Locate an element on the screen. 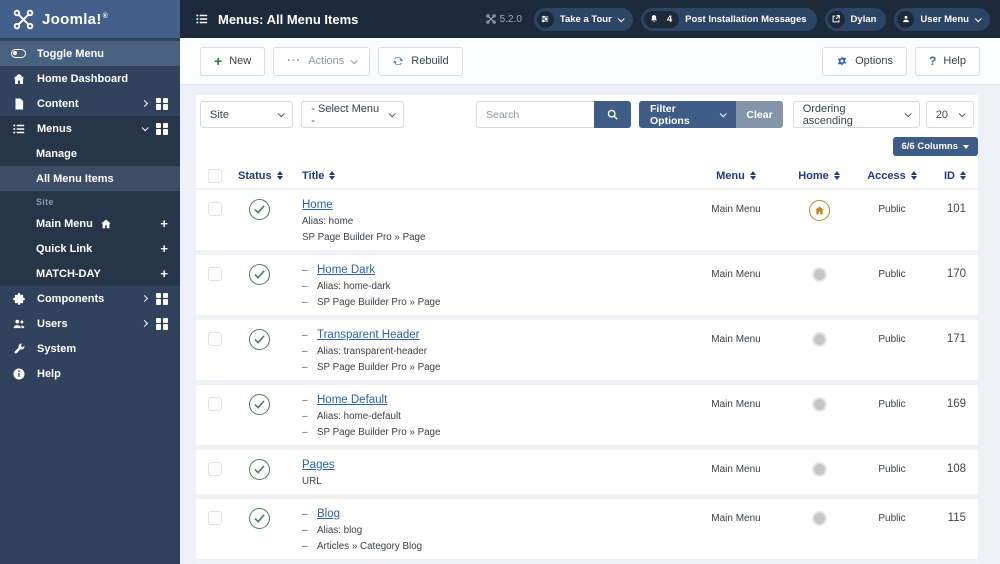 The image size is (1000, 564). sidebar-item-quick-link: Quick Link + is located at coordinates (90, 248).